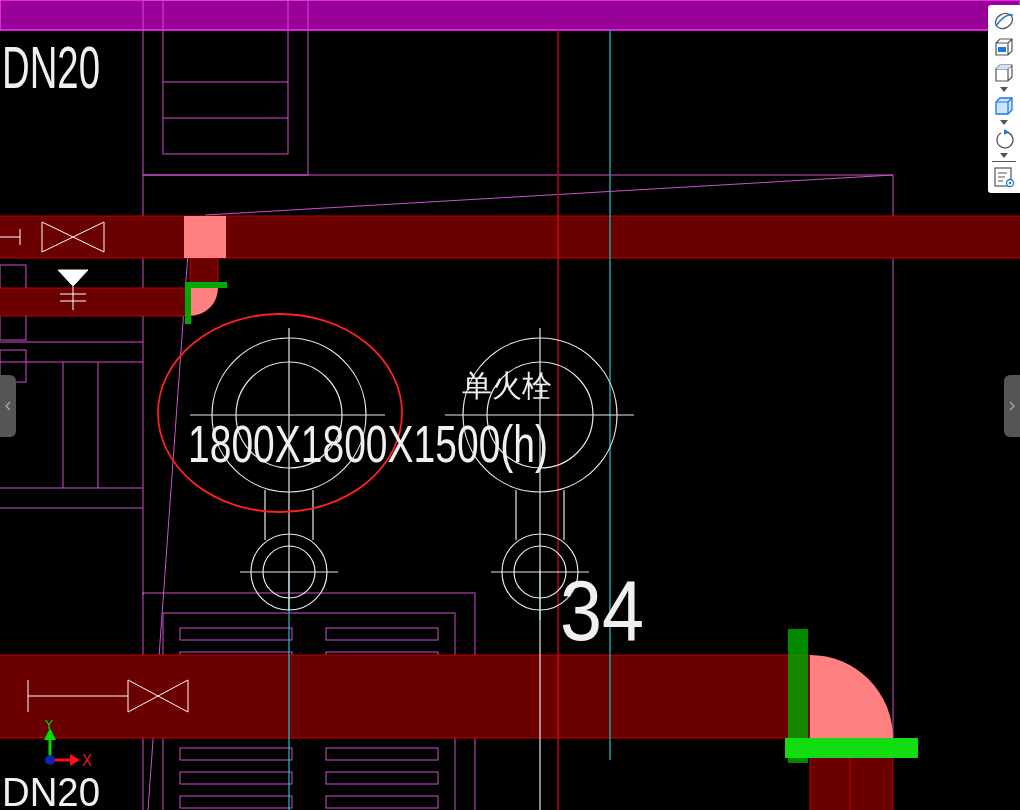 This screenshot has height=810, width=1020. What do you see at coordinates (608, 610) in the screenshot?
I see `drawing-label: 34` at bounding box center [608, 610].